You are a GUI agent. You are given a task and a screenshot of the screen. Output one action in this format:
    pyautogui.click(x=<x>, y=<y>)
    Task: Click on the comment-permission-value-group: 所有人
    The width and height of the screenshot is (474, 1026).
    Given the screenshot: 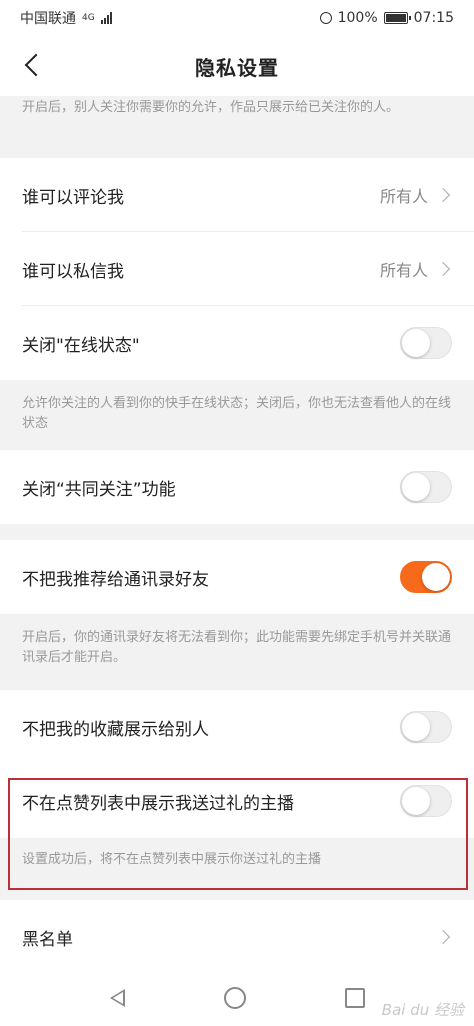 What is the action you would take?
    pyautogui.click(x=416, y=195)
    